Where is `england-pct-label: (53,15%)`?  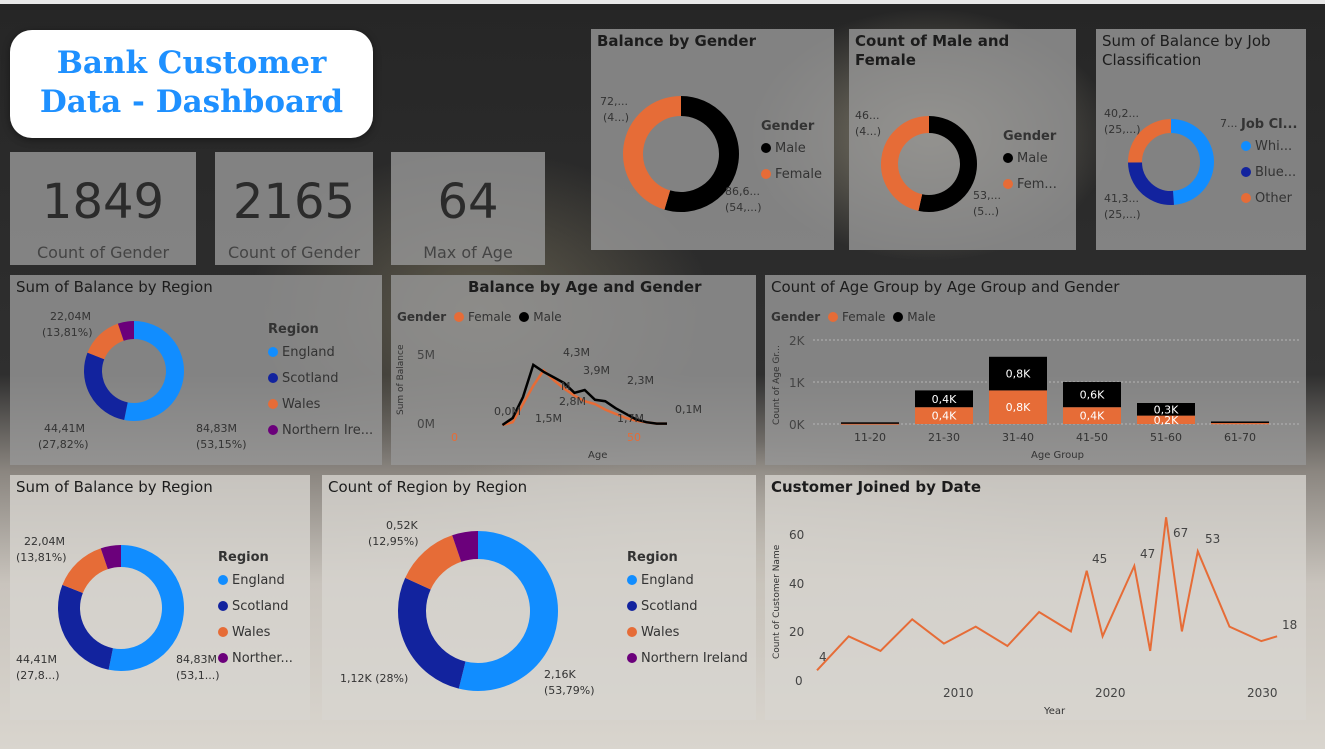 england-pct-label: (53,15%) is located at coordinates (221, 444).